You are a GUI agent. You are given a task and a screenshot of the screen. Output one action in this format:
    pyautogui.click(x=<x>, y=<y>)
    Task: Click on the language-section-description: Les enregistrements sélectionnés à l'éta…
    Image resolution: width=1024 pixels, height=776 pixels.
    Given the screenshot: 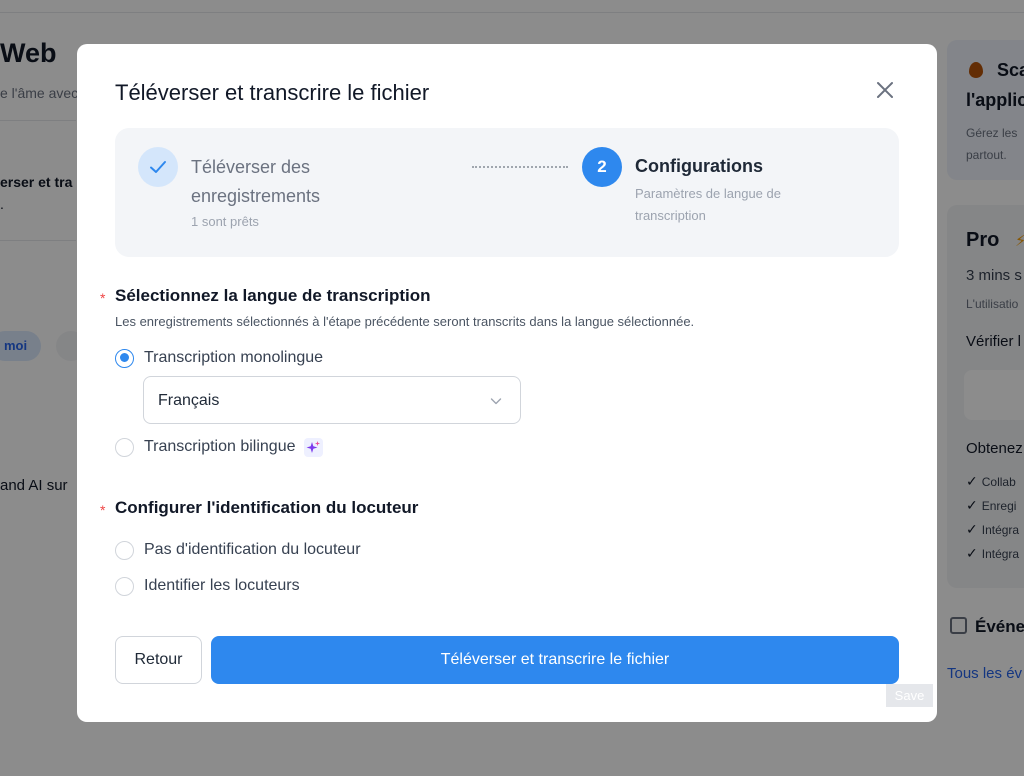 What is the action you would take?
    pyautogui.click(x=405, y=321)
    